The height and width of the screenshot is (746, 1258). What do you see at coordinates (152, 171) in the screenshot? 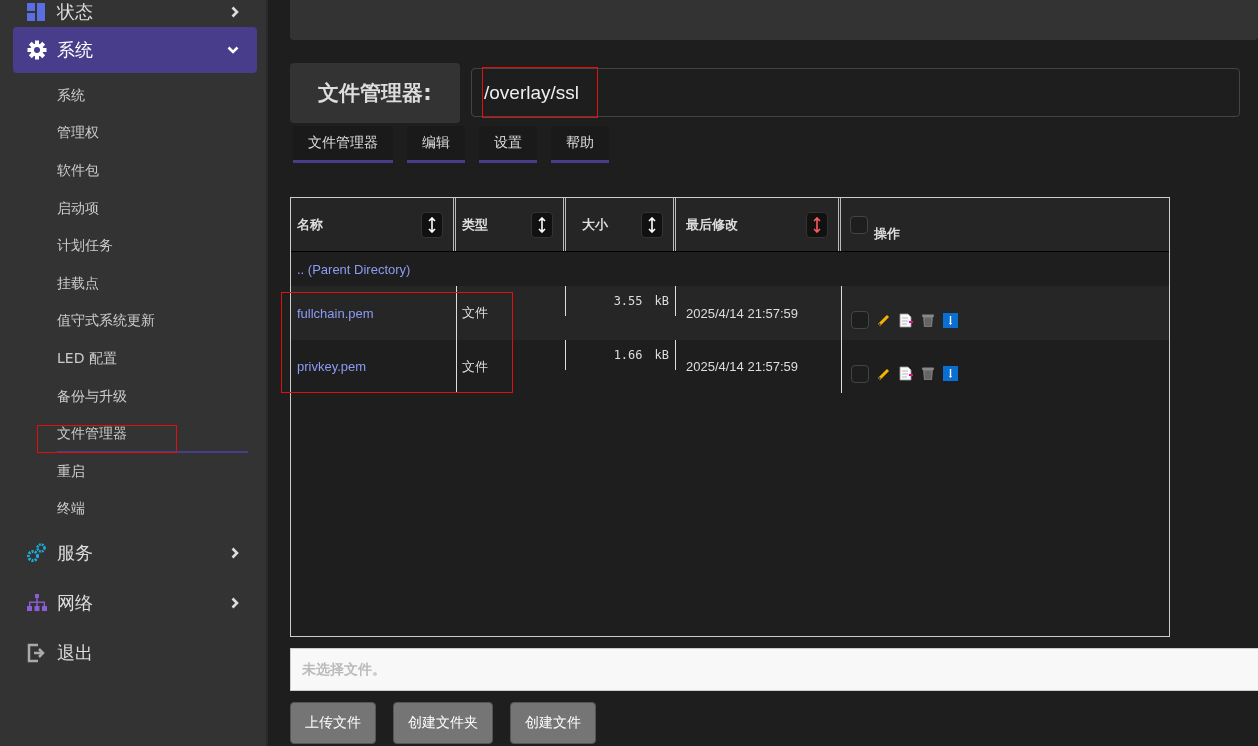
I see `submenu-item: 软件包` at bounding box center [152, 171].